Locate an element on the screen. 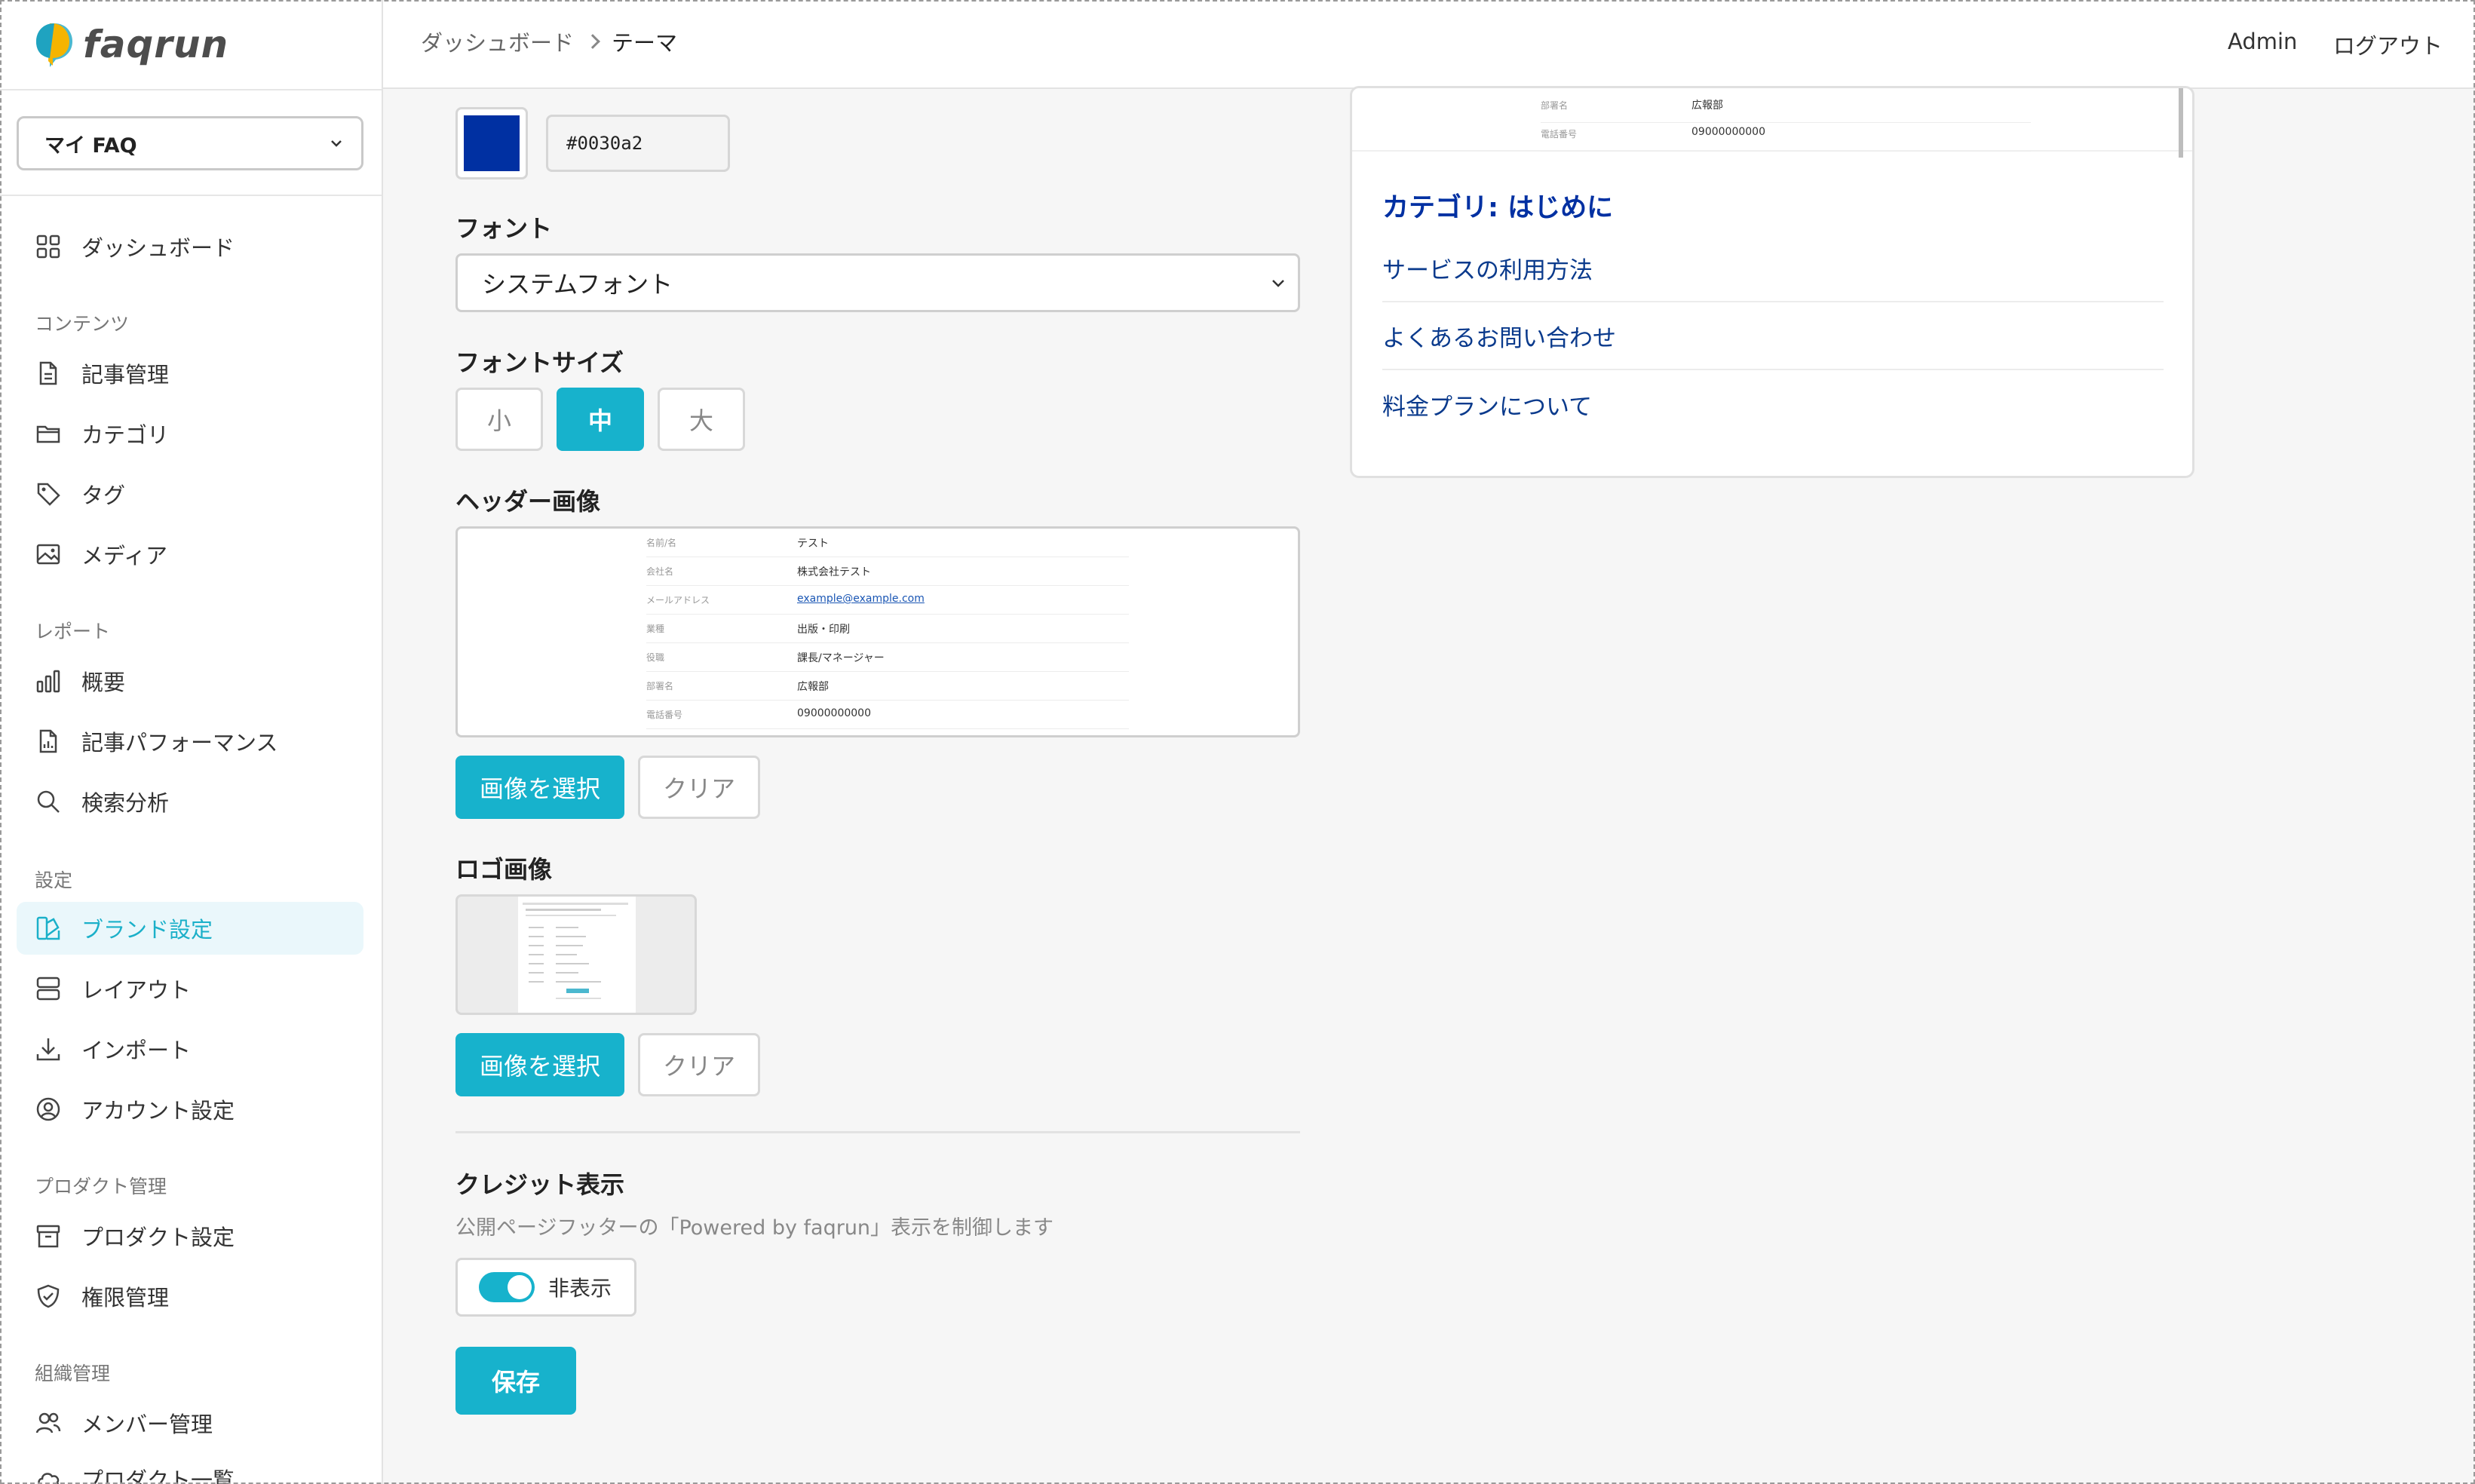  sidebar-item-label: メディア is located at coordinates (124, 556).